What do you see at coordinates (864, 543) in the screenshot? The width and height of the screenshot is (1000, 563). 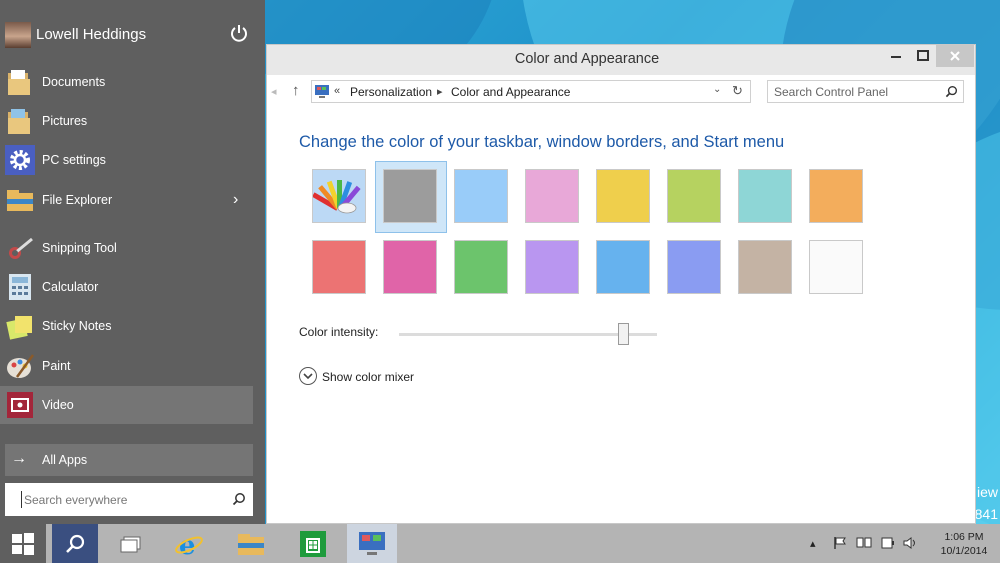 I see `network-icon` at bounding box center [864, 543].